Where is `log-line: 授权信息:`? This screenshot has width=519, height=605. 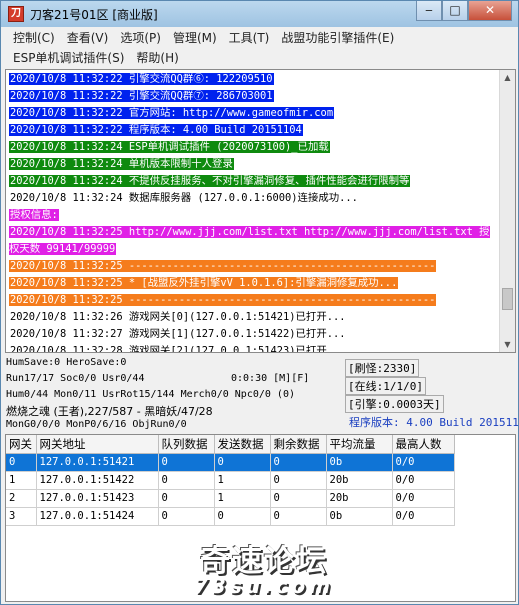 log-line: 授权信息: is located at coordinates (254, 215).